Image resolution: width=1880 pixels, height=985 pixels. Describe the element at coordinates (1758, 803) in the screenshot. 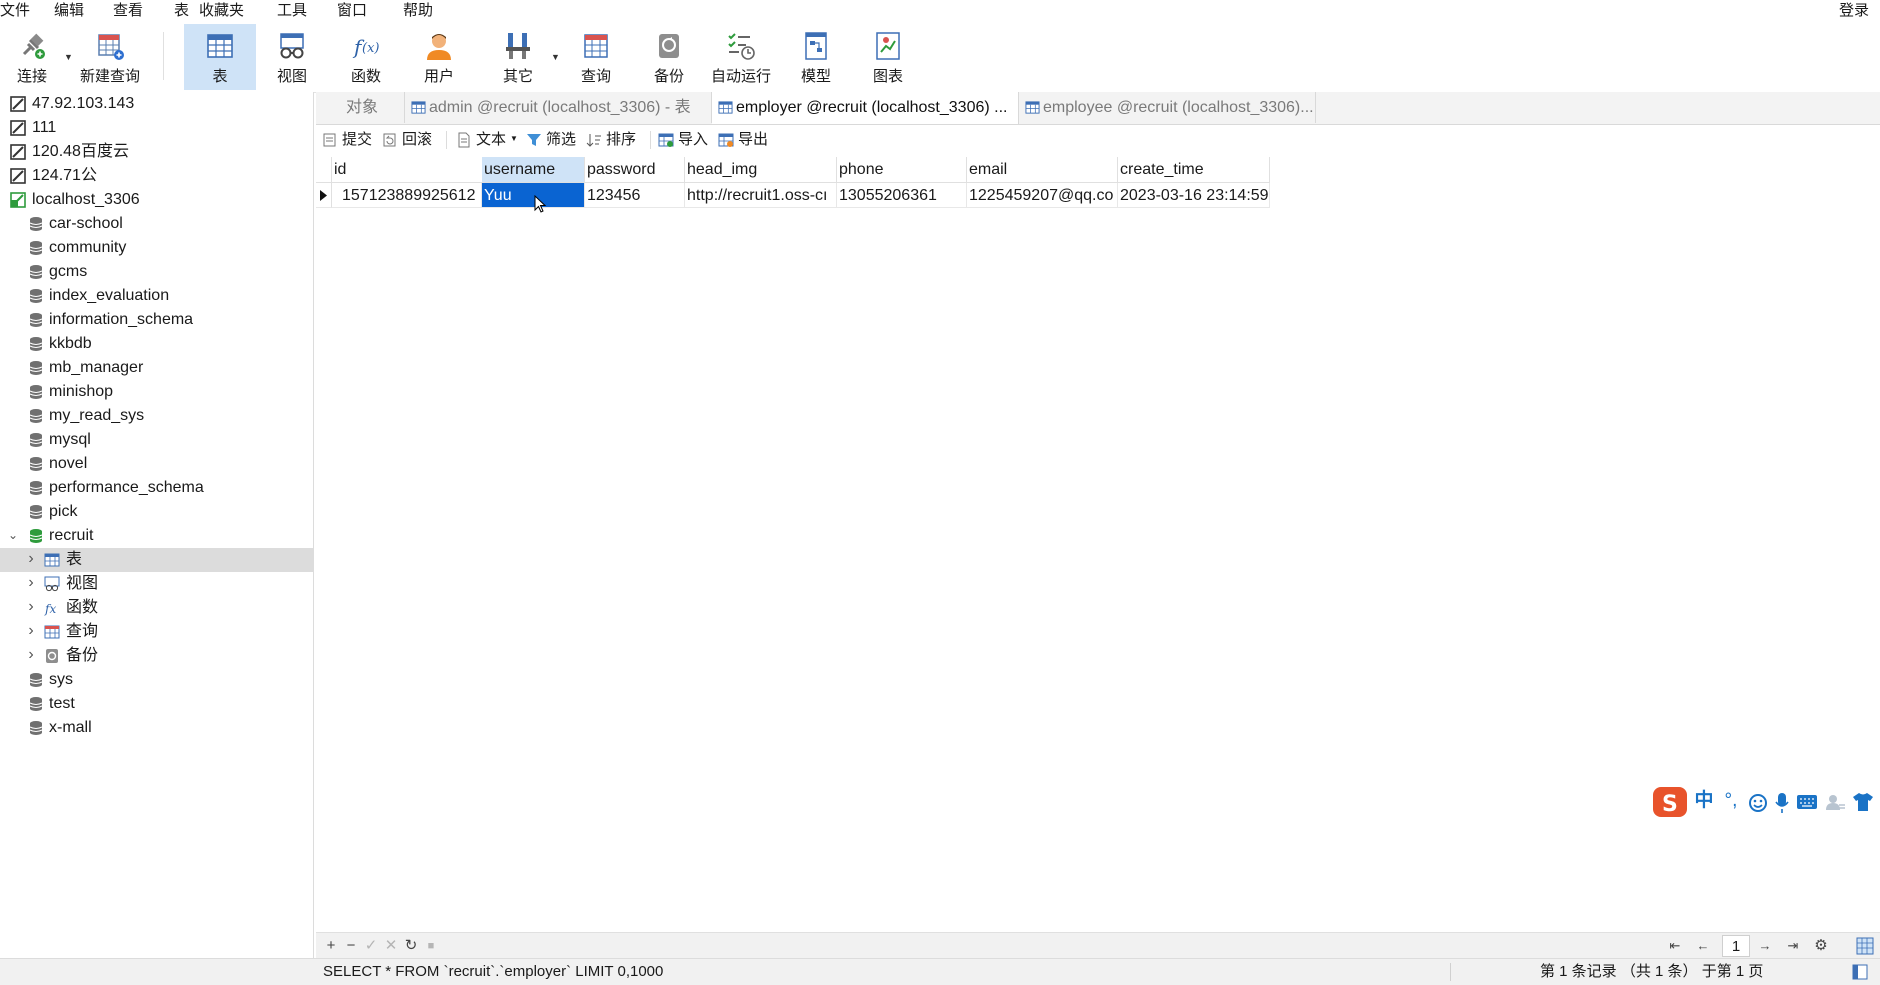

I see `emoji-icon` at that location.